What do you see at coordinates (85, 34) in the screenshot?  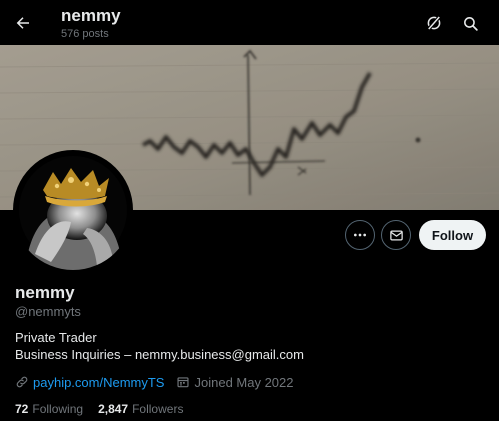 I see `posts-count: 576 posts` at bounding box center [85, 34].